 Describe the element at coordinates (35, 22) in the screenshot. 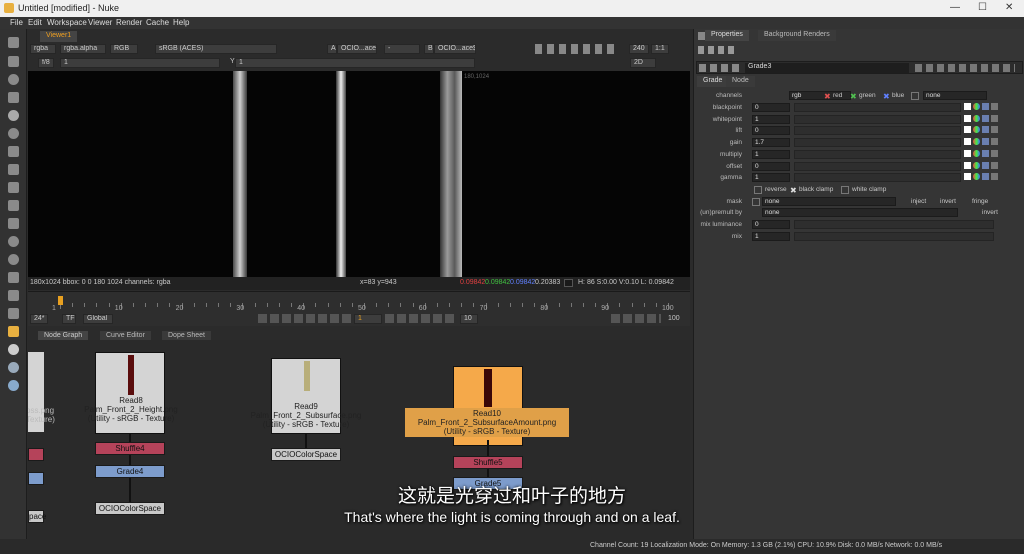

I see `menu-edit: Edit` at that location.